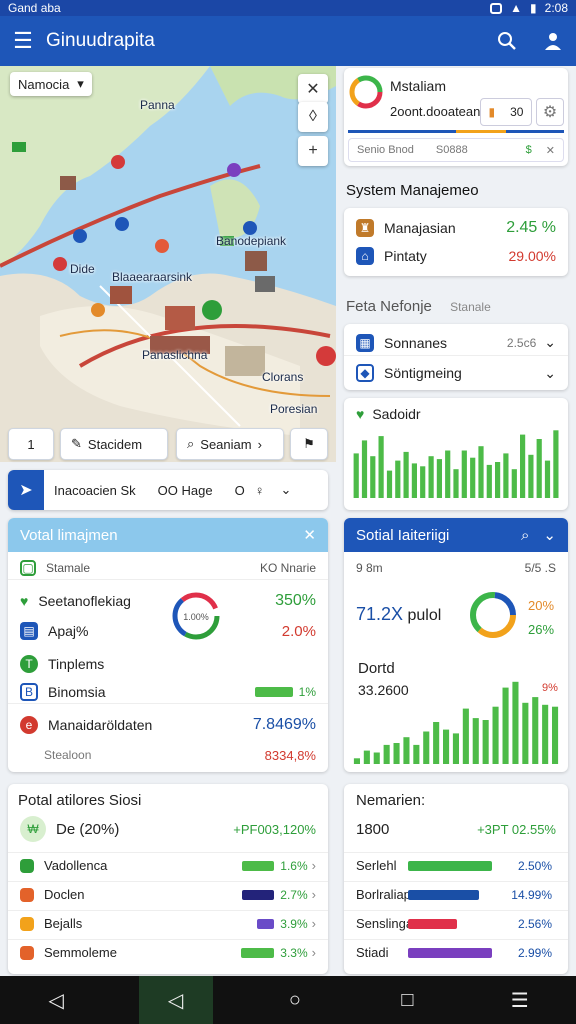 The width and height of the screenshot is (576, 1024). I want to click on feta-row: ◆ Söntigmeing ⌄, so click(456, 373).